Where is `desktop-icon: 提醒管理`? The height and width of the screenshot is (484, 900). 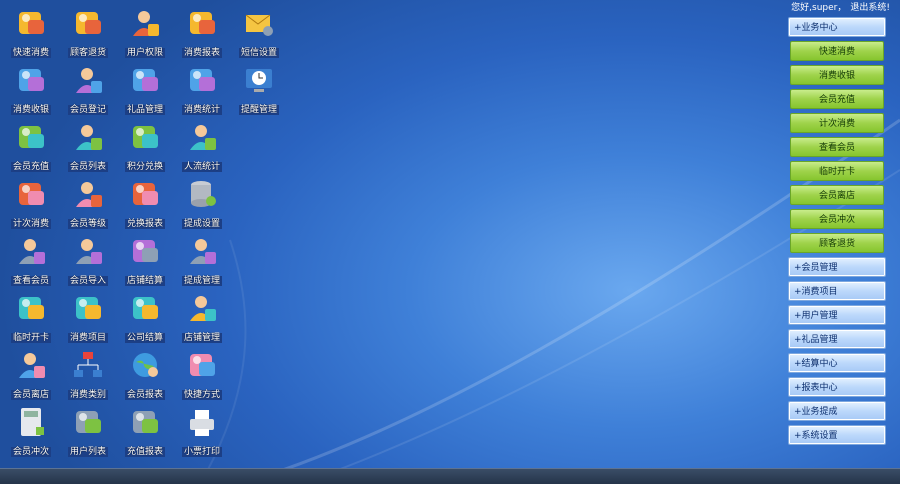 desktop-icon: 提醒管理 is located at coordinates (259, 89).